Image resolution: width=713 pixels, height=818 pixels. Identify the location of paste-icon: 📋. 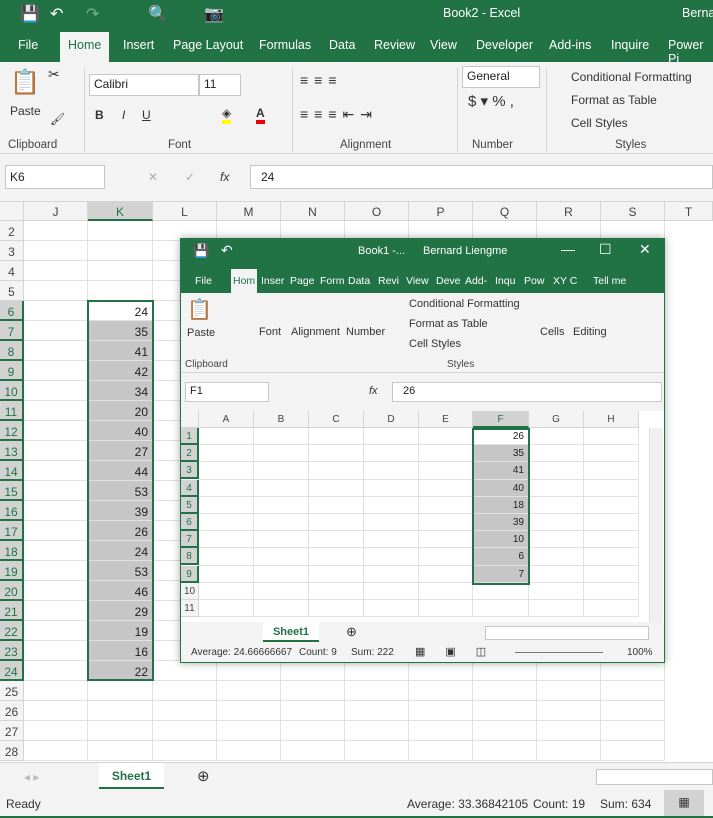
(25, 82).